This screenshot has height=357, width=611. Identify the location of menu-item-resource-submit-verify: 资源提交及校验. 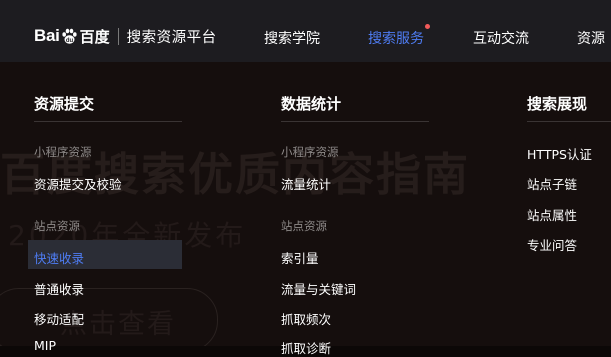
(78, 183).